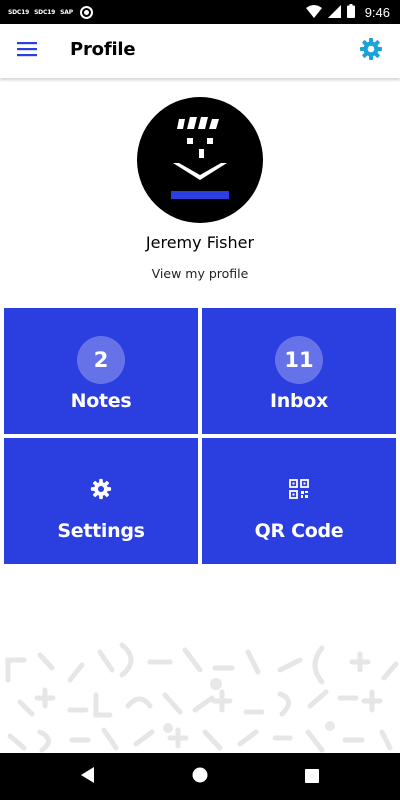  I want to click on home-button, so click(200, 777).